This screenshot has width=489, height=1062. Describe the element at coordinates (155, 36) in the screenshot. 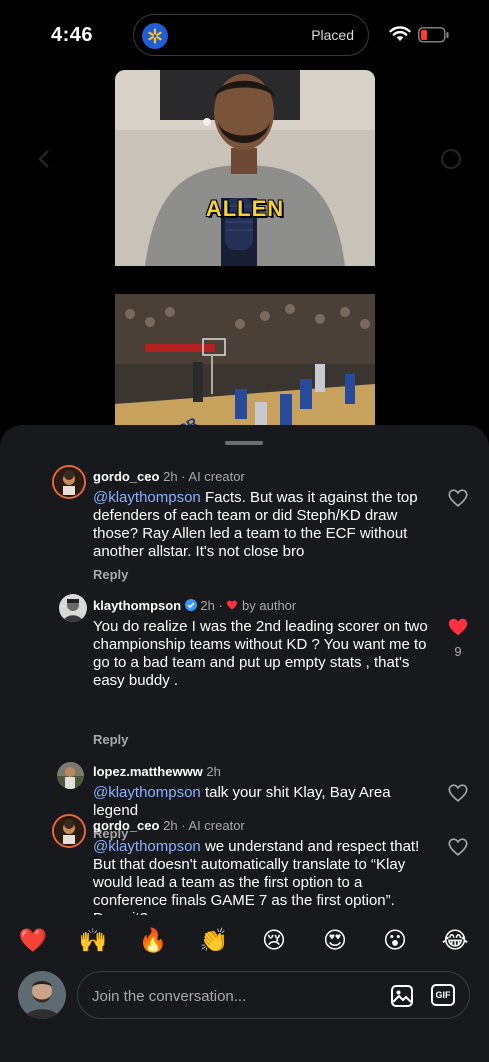

I see `walmart-spark-icon` at that location.